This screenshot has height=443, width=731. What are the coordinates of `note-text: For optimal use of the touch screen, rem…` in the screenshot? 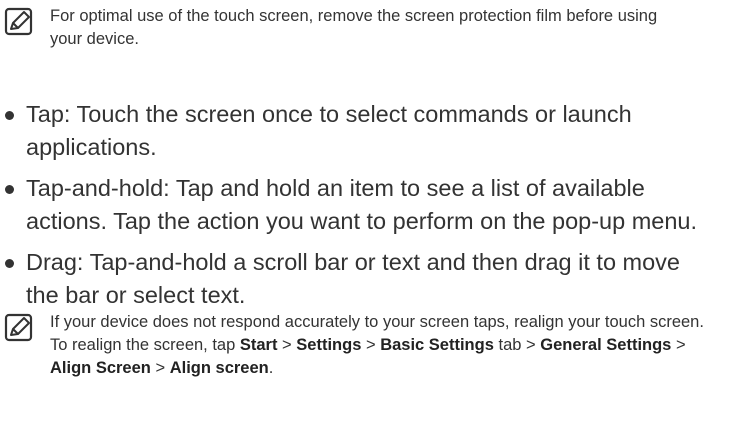 It's located at (354, 27).